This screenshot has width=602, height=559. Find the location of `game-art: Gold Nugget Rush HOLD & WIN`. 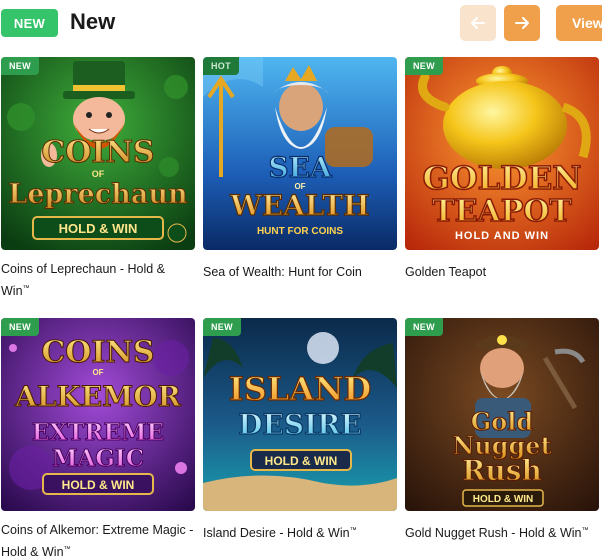

game-art: Gold Nugget Rush HOLD & WIN is located at coordinates (502, 414).